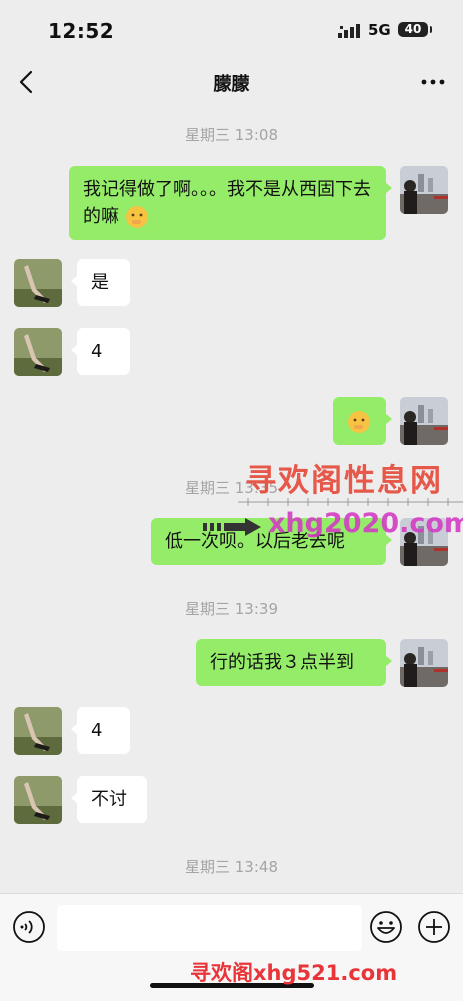  Describe the element at coordinates (379, 30) in the screenshot. I see `network-type: 5G` at that location.